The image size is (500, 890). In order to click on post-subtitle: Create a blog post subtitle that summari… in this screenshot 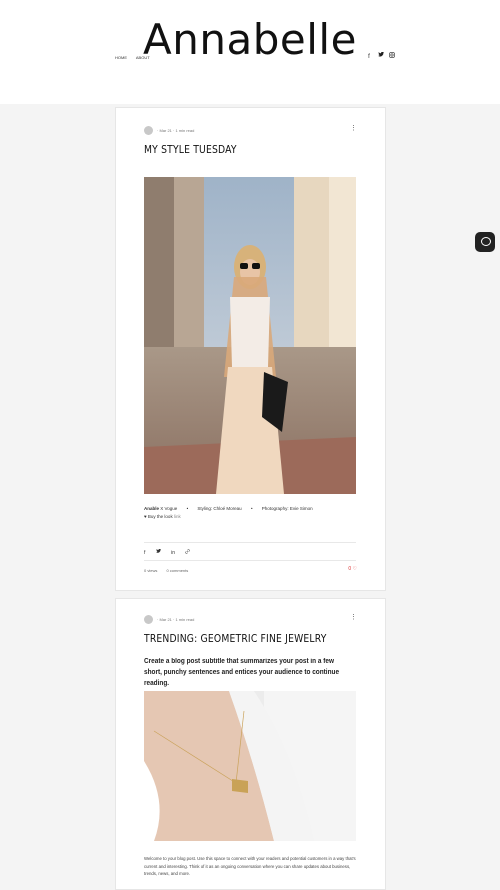, I will do `click(242, 672)`.